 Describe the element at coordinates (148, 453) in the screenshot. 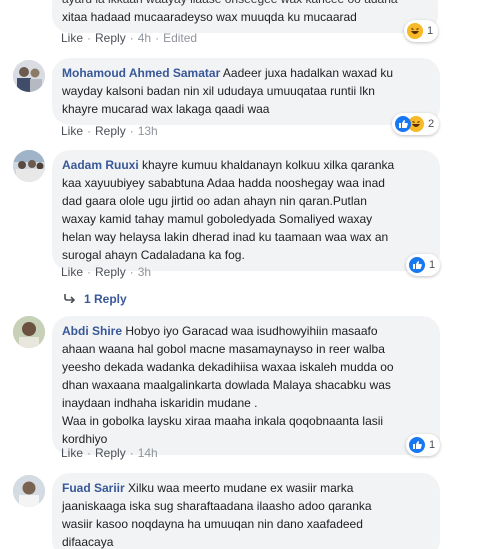

I see `timestamp: 14h` at that location.